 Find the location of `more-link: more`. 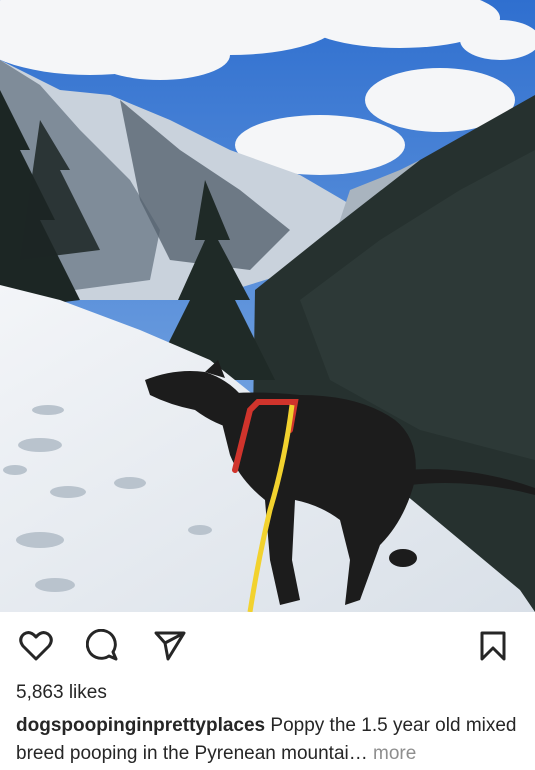

more-link: more is located at coordinates (394, 753).